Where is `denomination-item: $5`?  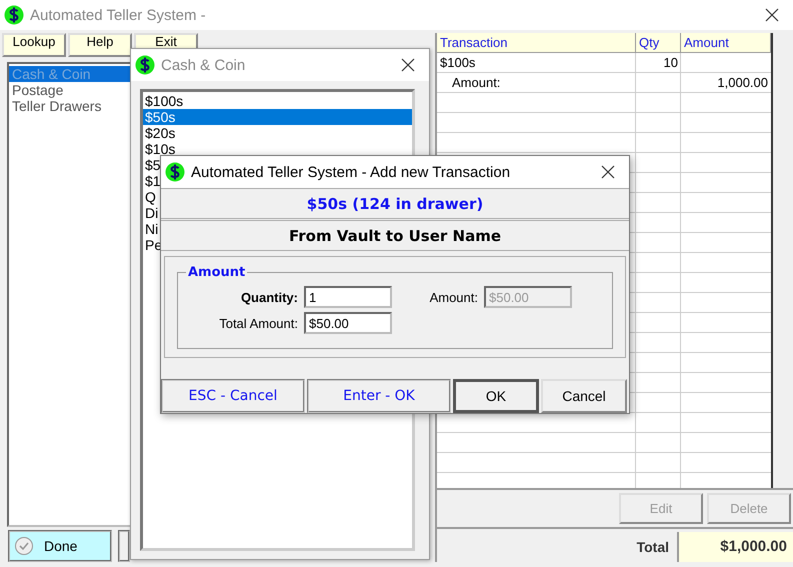
denomination-item: $5 is located at coordinates (152, 165).